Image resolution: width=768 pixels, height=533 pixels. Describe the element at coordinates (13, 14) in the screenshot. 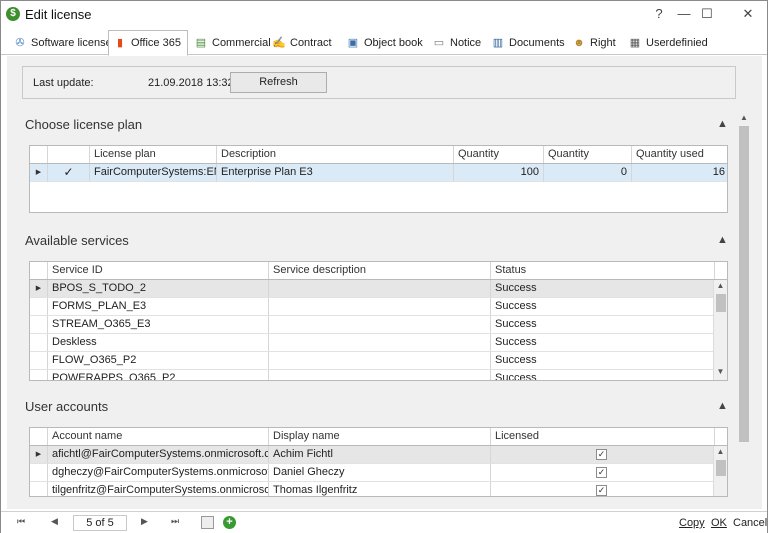

I see `app-icon: $` at that location.